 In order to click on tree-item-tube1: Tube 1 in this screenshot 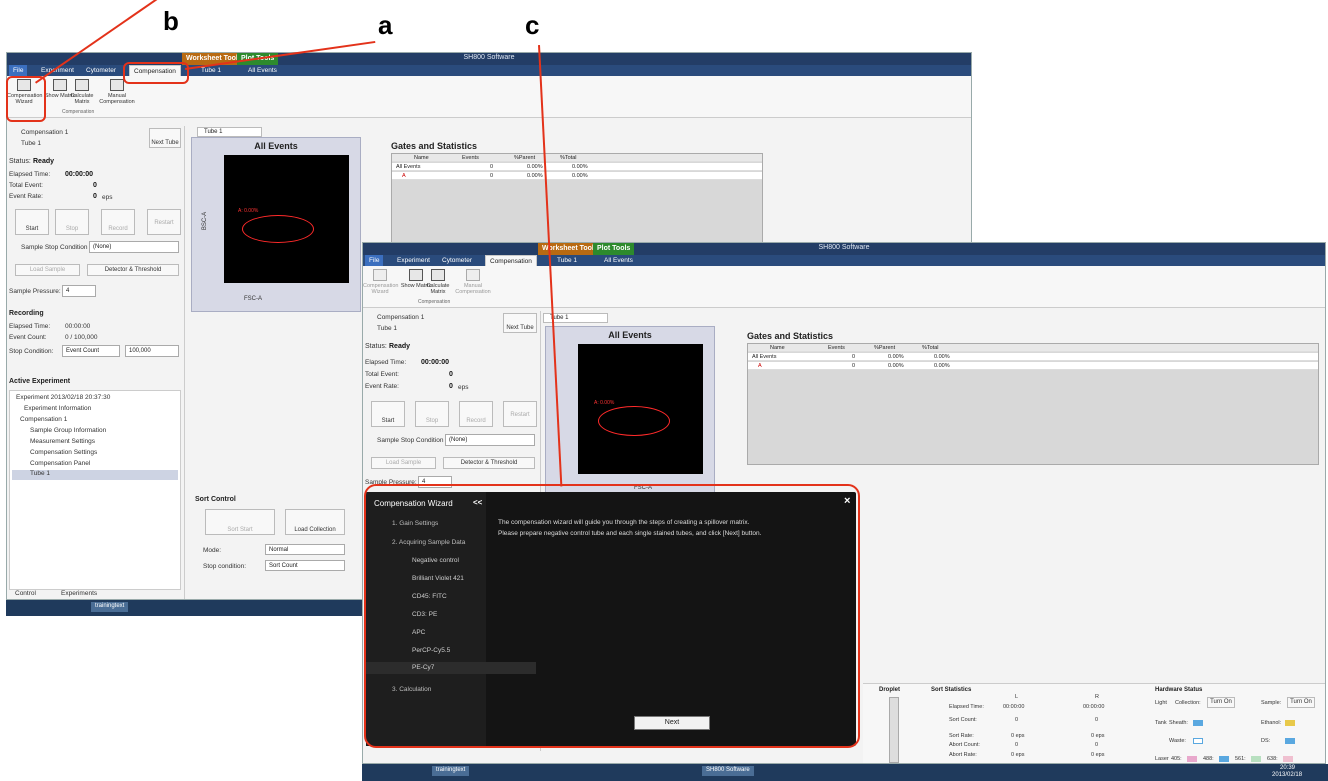, I will do `click(95, 475)`.